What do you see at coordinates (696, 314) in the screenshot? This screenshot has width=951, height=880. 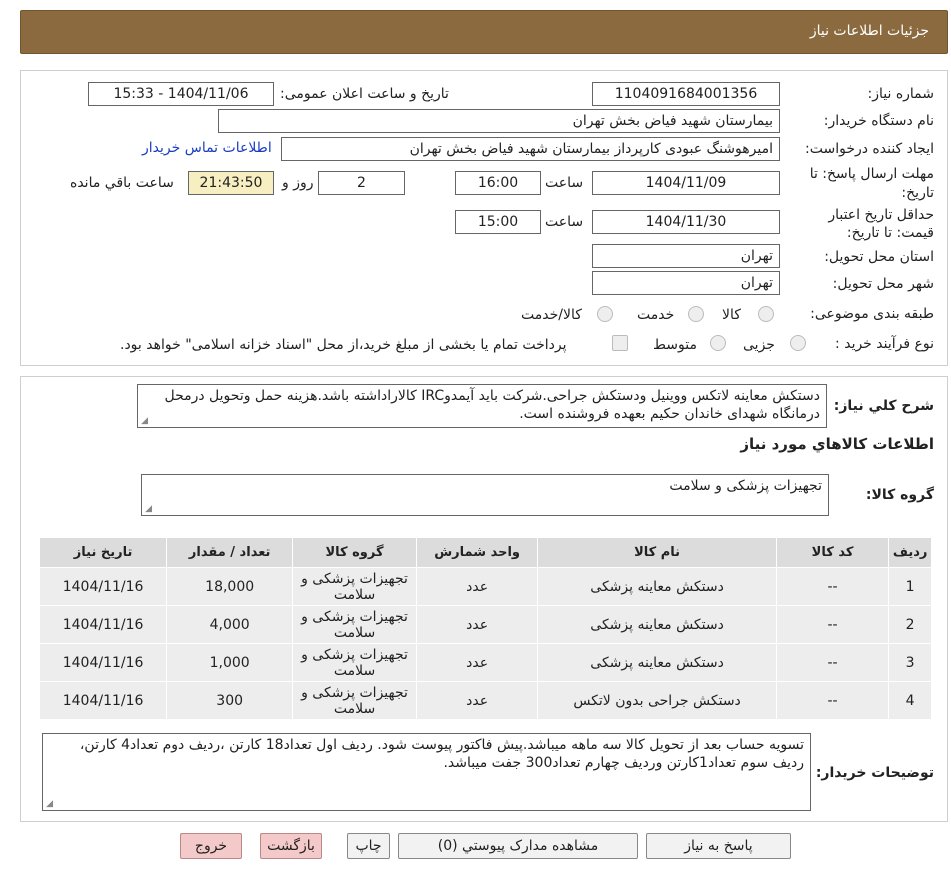 I see `category-service-radio` at bounding box center [696, 314].